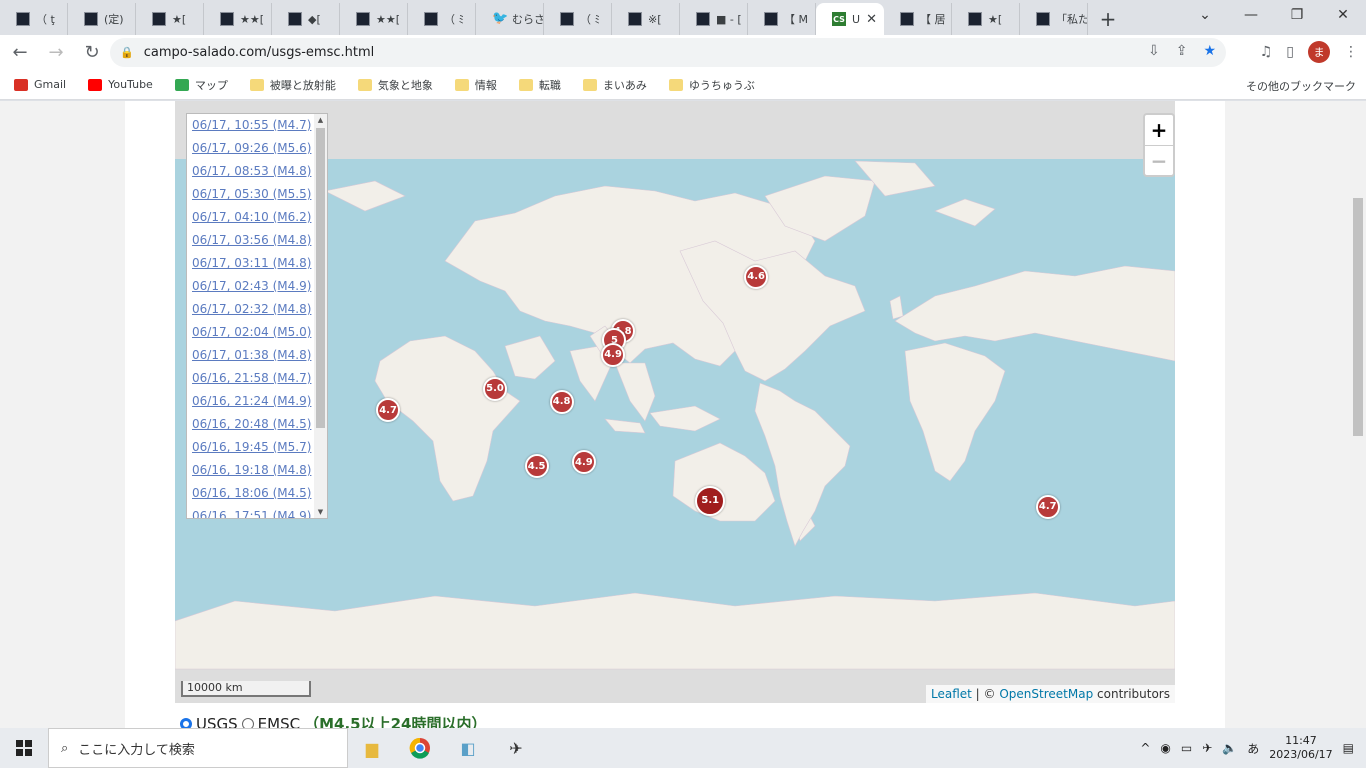  I want to click on leaflet-link: Leaflet, so click(951, 694).